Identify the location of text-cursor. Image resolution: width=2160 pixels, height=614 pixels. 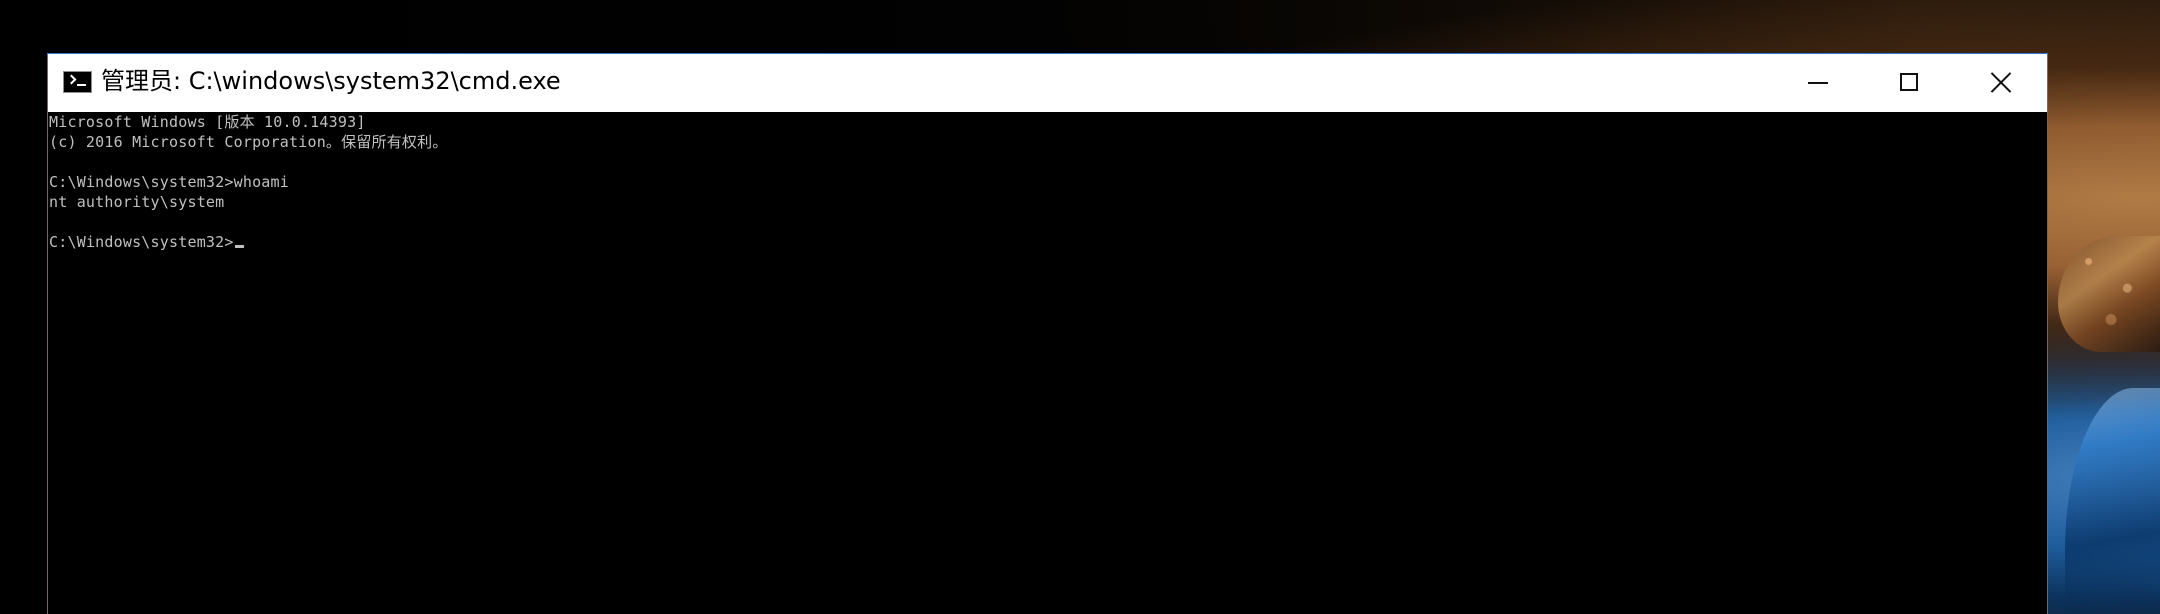
(239, 246).